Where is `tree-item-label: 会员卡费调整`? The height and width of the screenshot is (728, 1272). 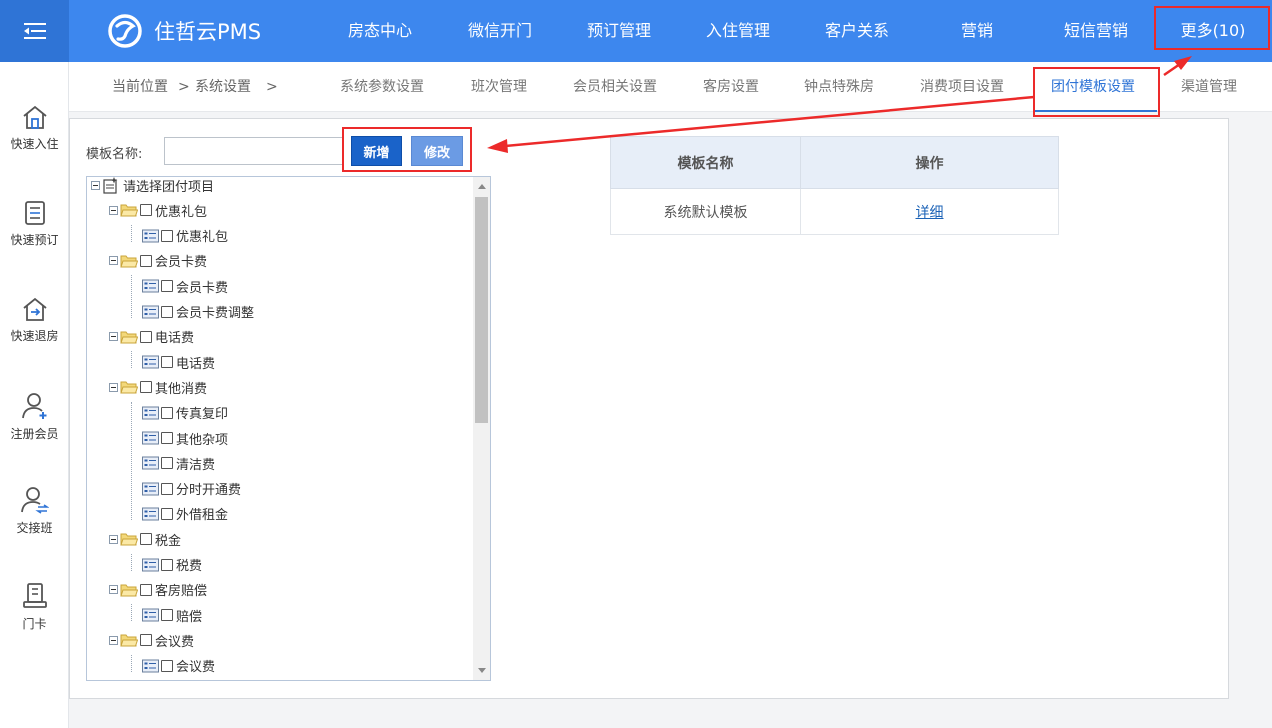
tree-item-label: 会员卡费调整 is located at coordinates (215, 313).